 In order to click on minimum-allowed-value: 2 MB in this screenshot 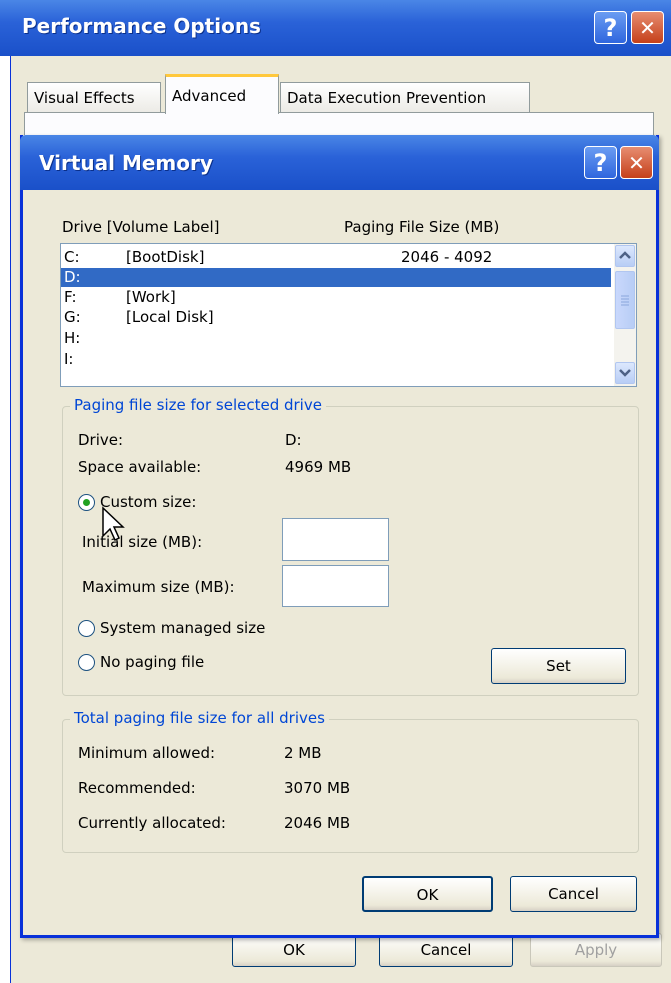, I will do `click(303, 753)`.